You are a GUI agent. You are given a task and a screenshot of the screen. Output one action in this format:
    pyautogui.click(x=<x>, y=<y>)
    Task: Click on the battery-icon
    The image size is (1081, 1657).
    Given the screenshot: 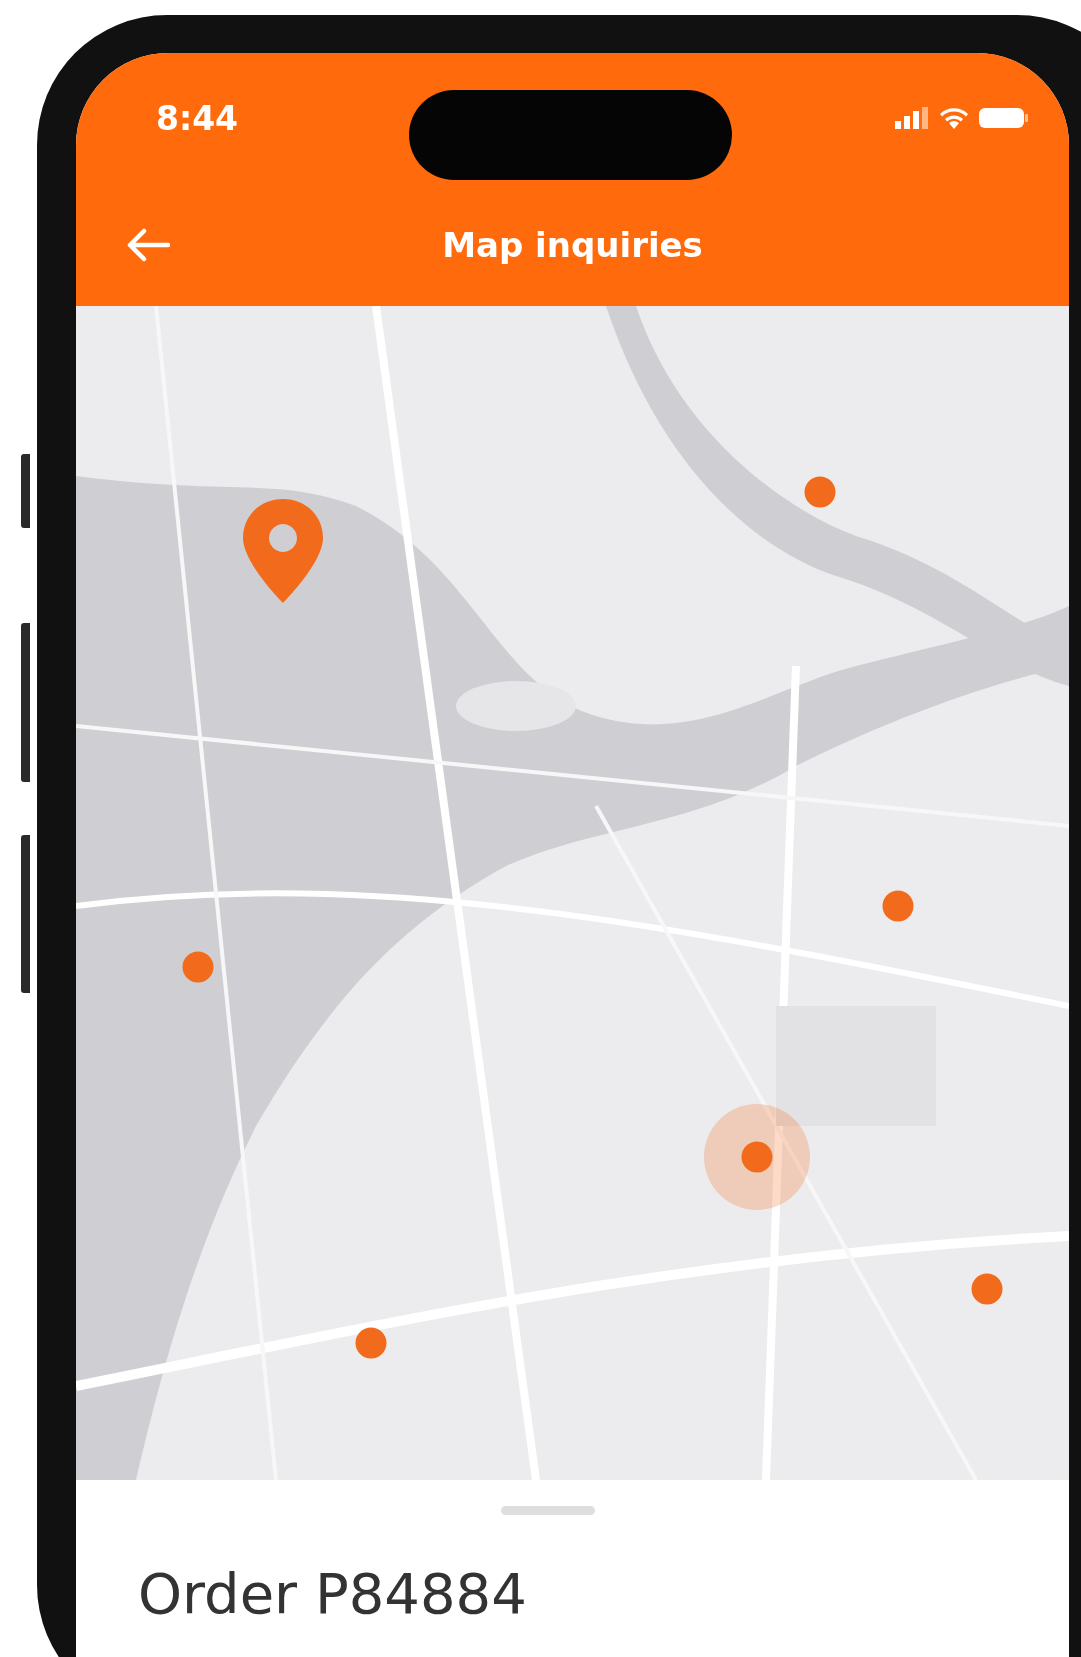 What is the action you would take?
    pyautogui.click(x=1004, y=118)
    